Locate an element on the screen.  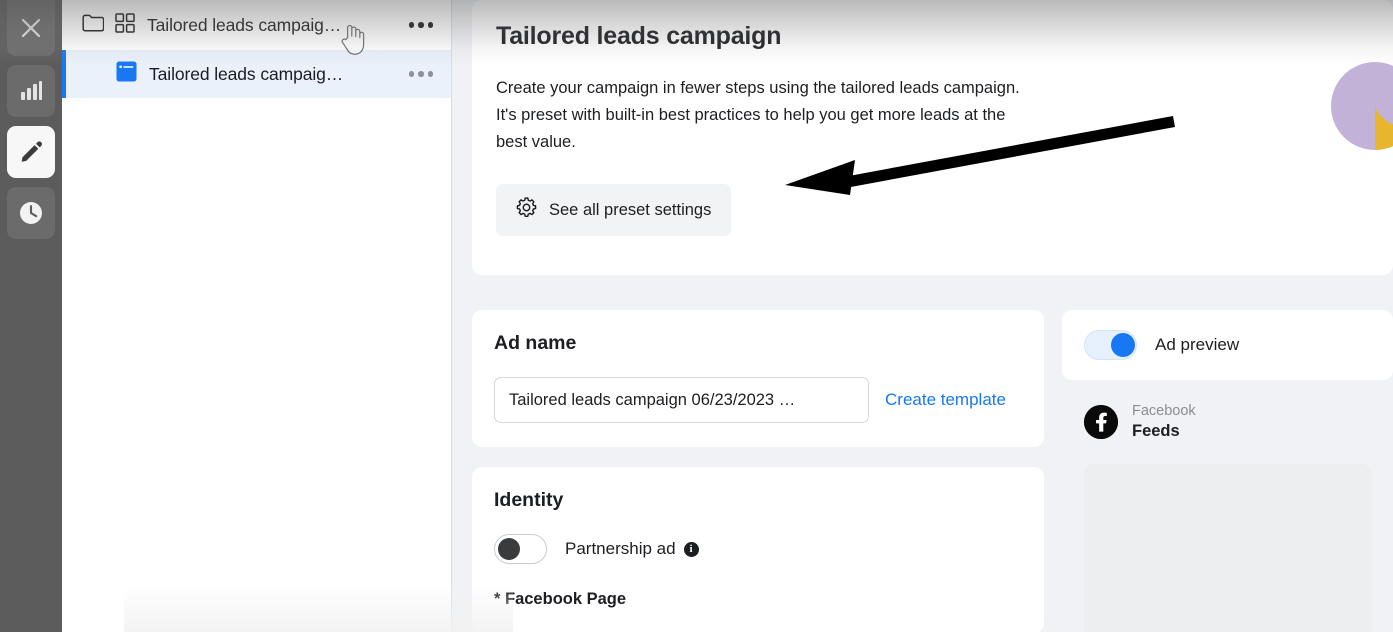
grid-icon is located at coordinates (125, 25).